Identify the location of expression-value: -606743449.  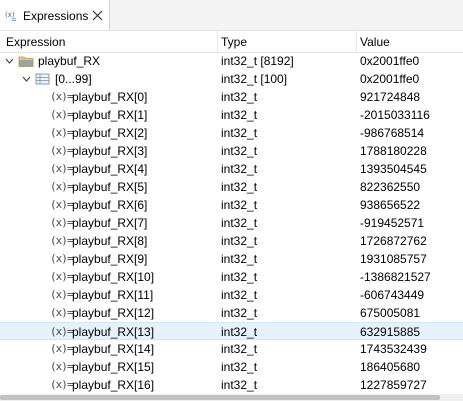
(392, 295).